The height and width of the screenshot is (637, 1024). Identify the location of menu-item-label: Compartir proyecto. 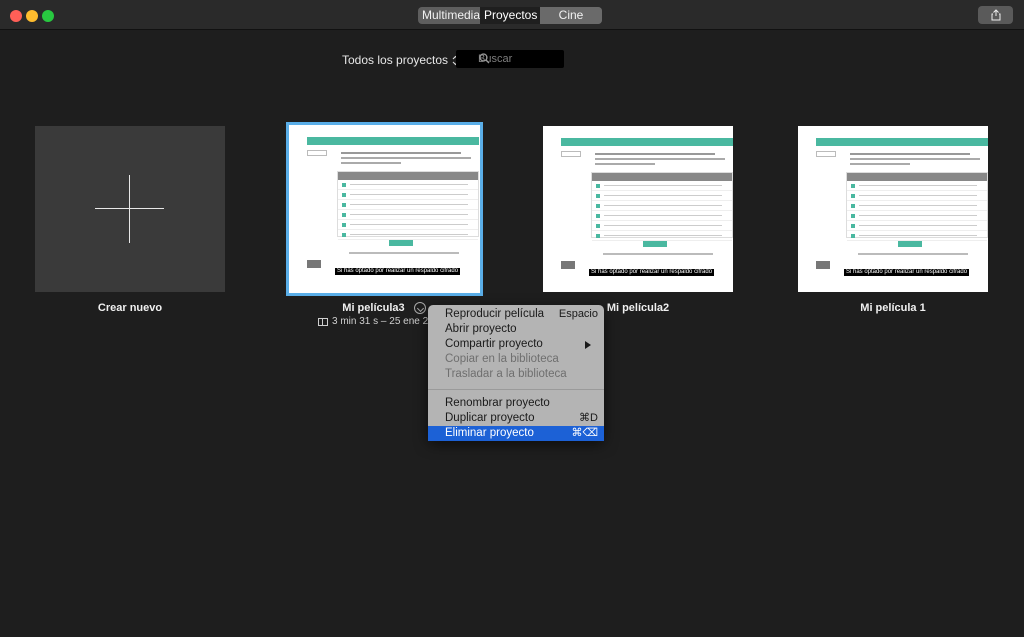
(494, 344).